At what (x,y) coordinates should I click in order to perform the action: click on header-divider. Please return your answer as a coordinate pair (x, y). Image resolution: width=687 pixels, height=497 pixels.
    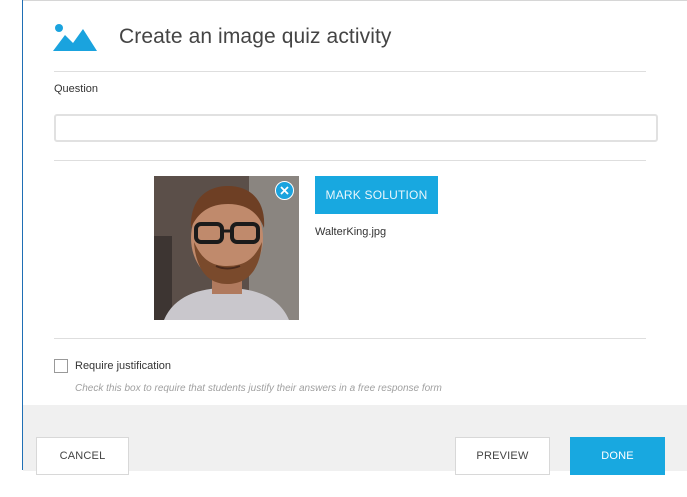
    Looking at the image, I should click on (350, 71).